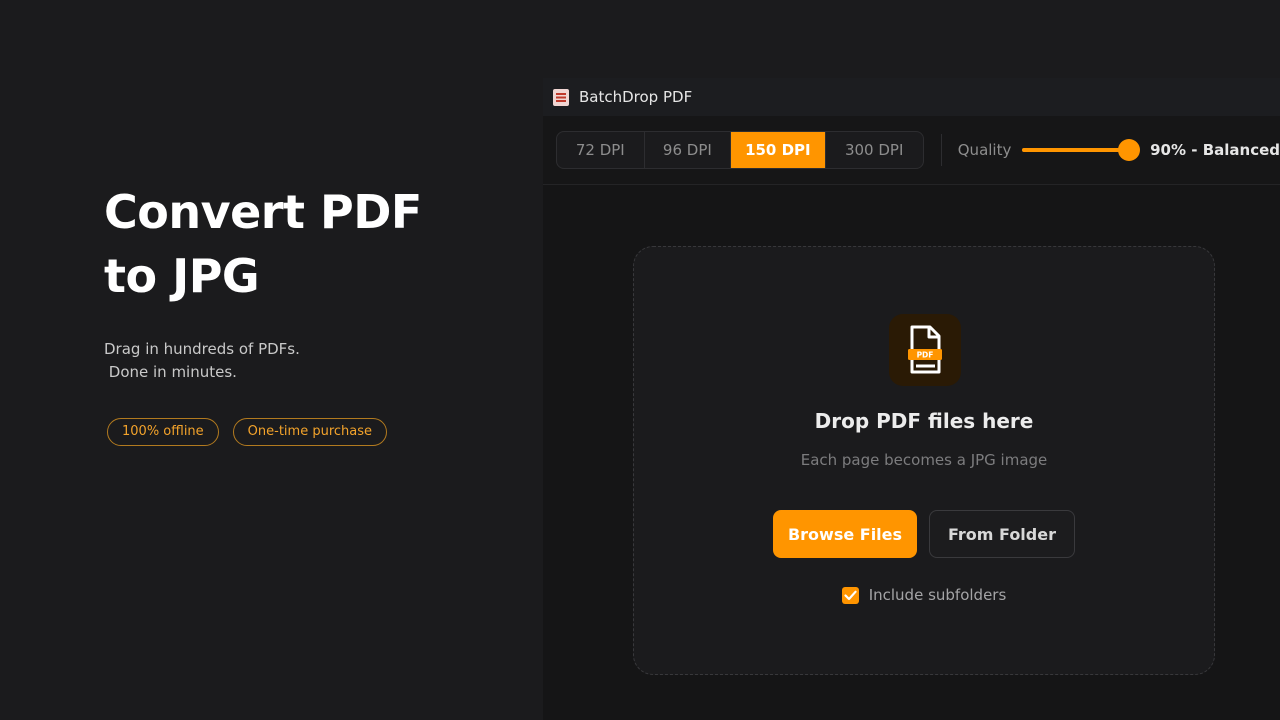 The image size is (1280, 720). I want to click on toolbar-divider, so click(941, 150).